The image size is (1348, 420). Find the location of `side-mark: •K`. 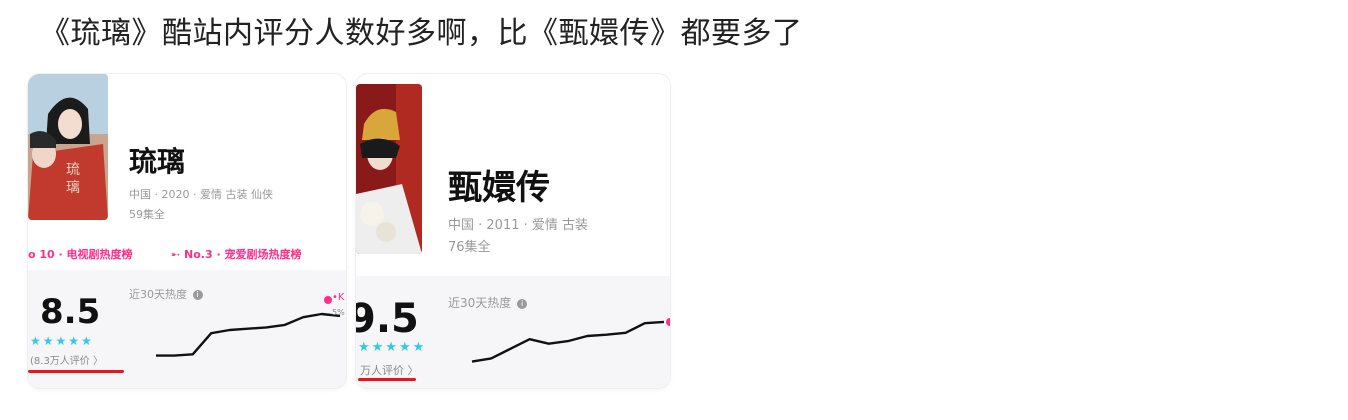

side-mark: •K is located at coordinates (338, 297).